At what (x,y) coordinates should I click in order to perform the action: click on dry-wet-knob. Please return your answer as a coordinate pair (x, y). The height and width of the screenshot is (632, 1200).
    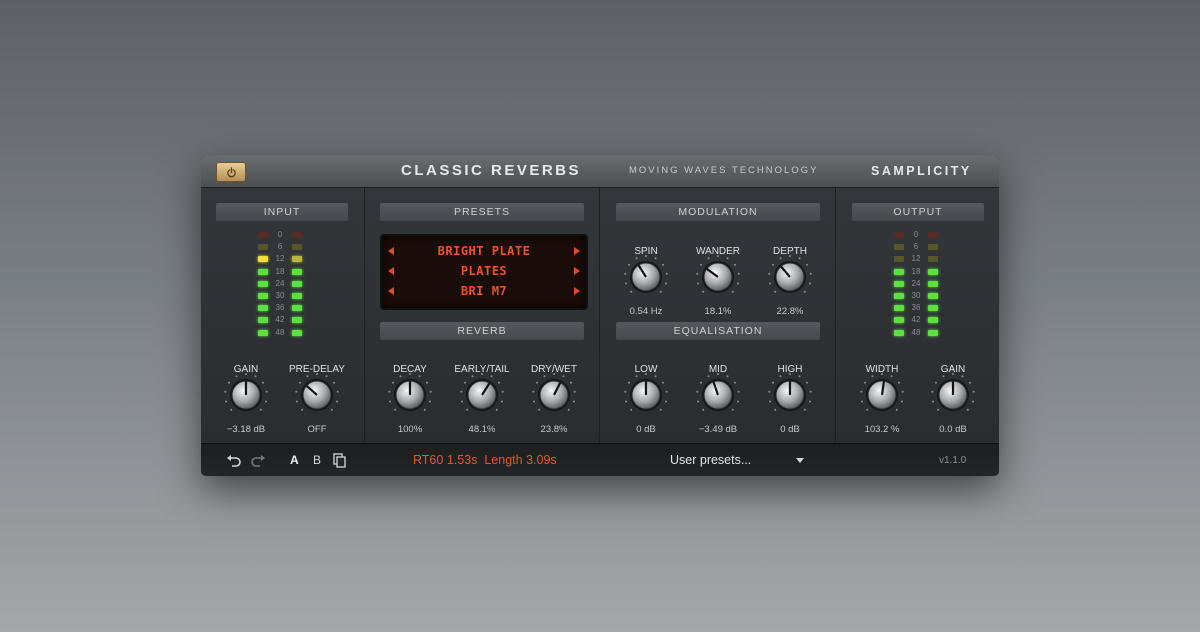
    Looking at the image, I should click on (554, 395).